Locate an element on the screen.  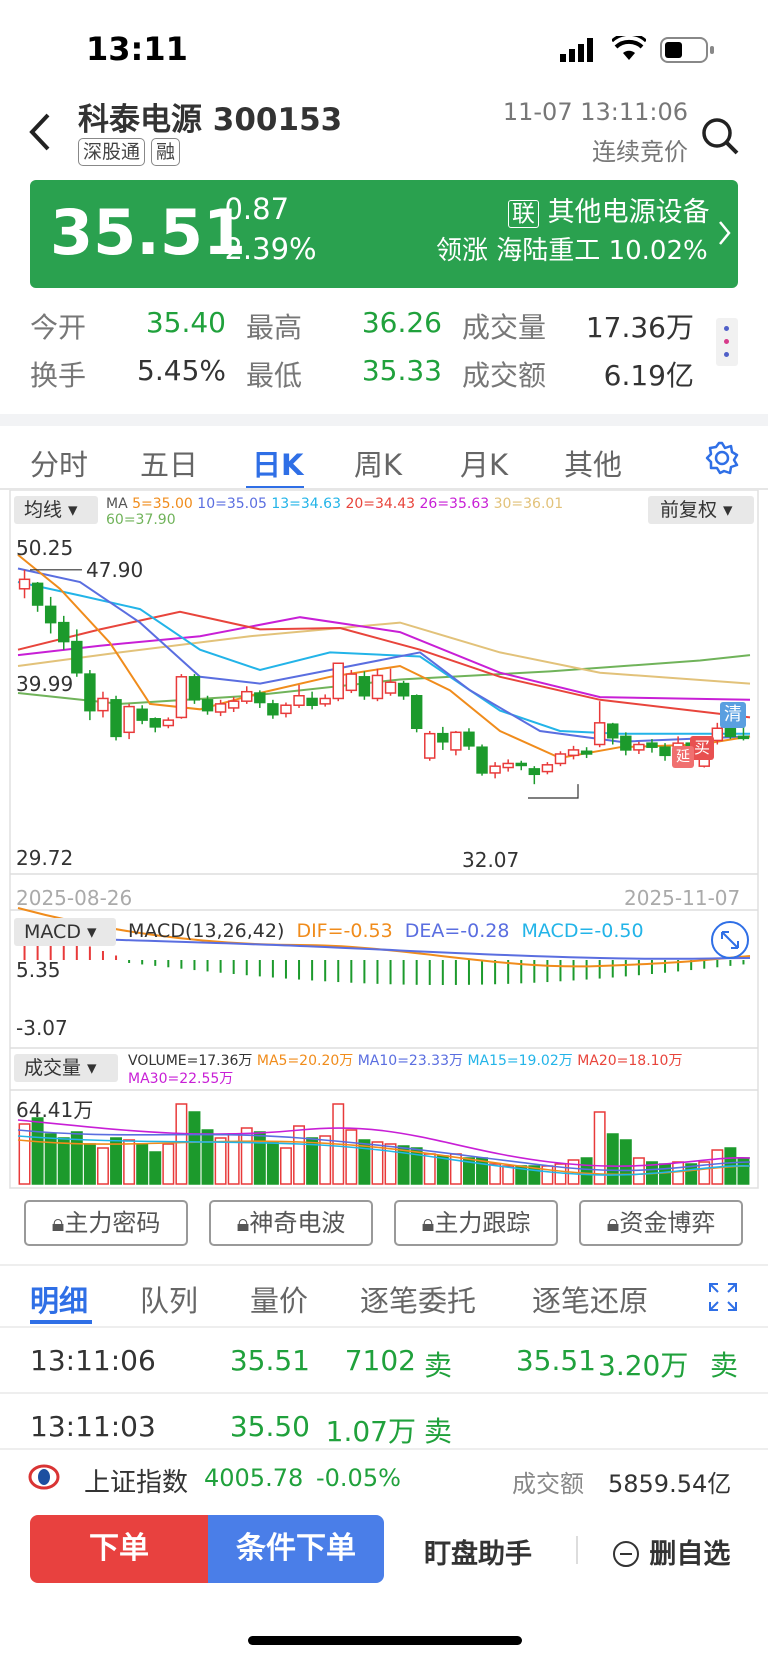
clock: 13:11 is located at coordinates (137, 49).